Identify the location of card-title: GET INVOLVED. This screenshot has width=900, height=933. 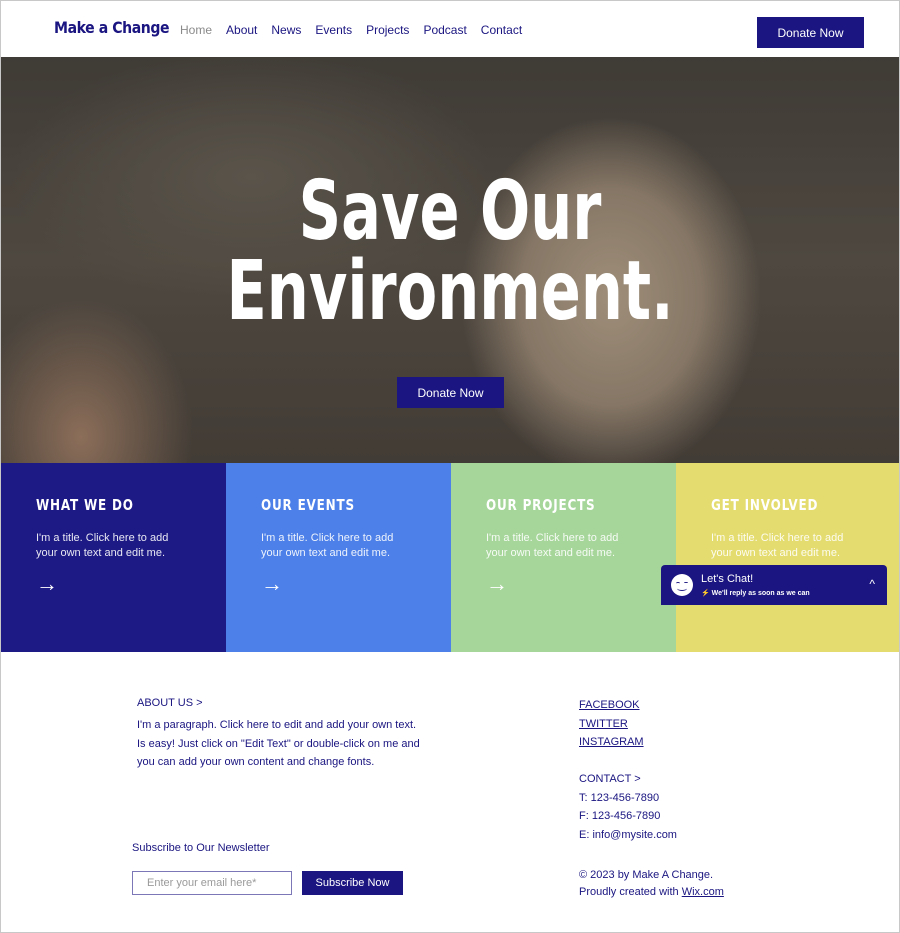
(765, 505).